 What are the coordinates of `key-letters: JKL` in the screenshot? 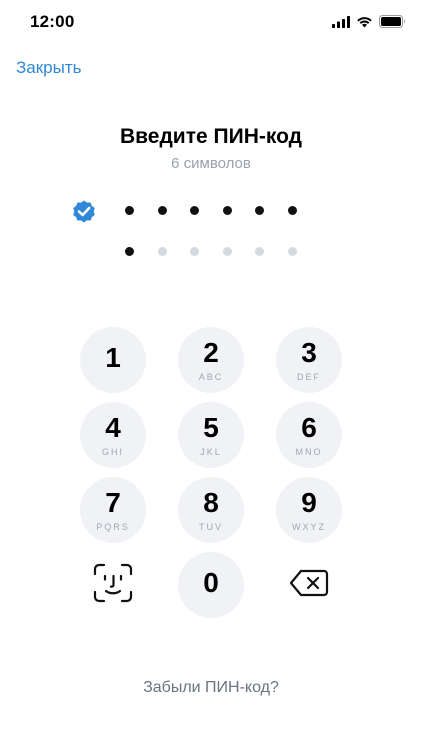 It's located at (211, 452).